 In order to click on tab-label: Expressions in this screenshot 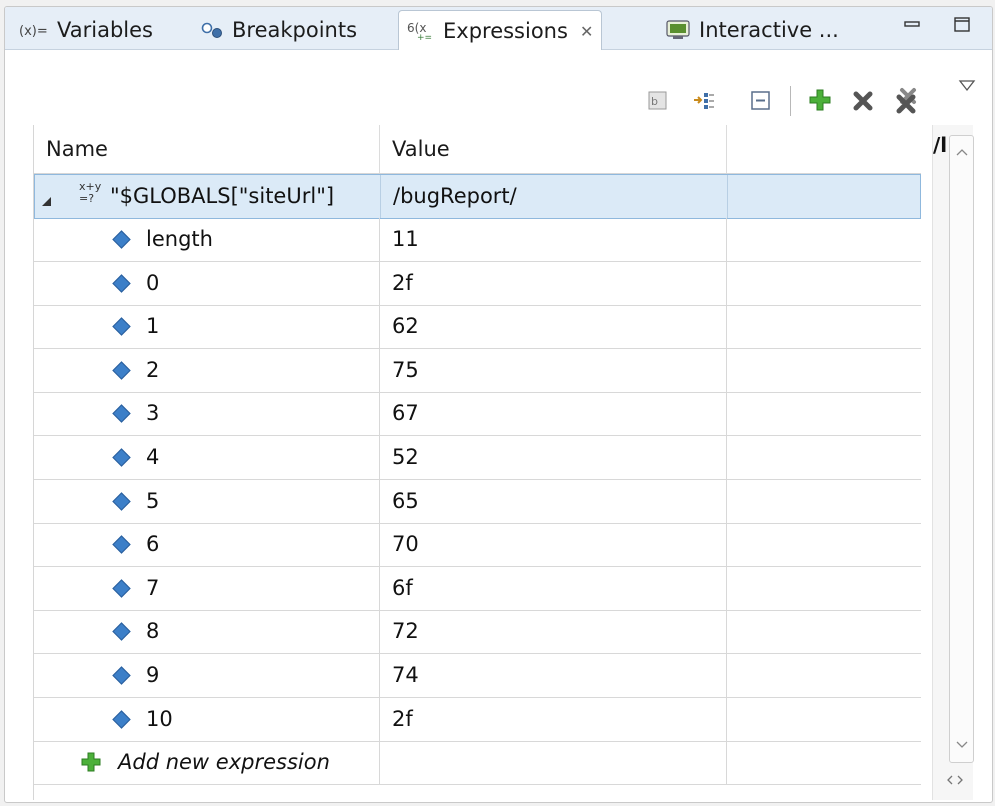, I will do `click(505, 31)`.